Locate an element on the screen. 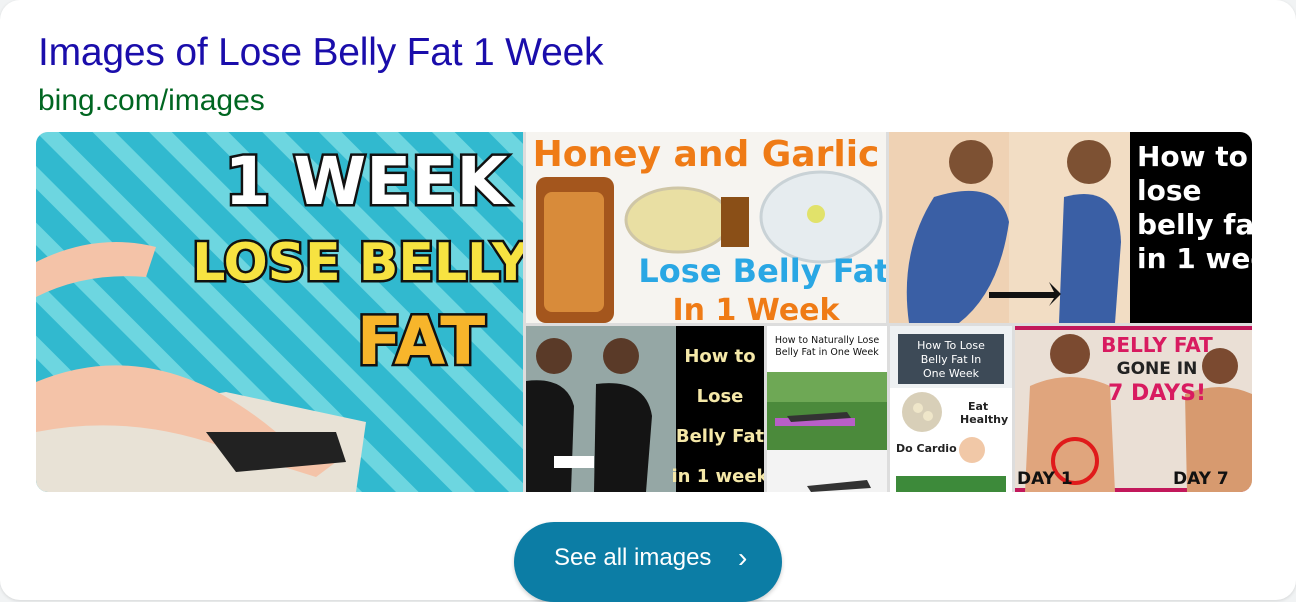 This screenshot has height=602, width=1296. thumb-6-line-2: Belly Fat In is located at coordinates (951, 359).